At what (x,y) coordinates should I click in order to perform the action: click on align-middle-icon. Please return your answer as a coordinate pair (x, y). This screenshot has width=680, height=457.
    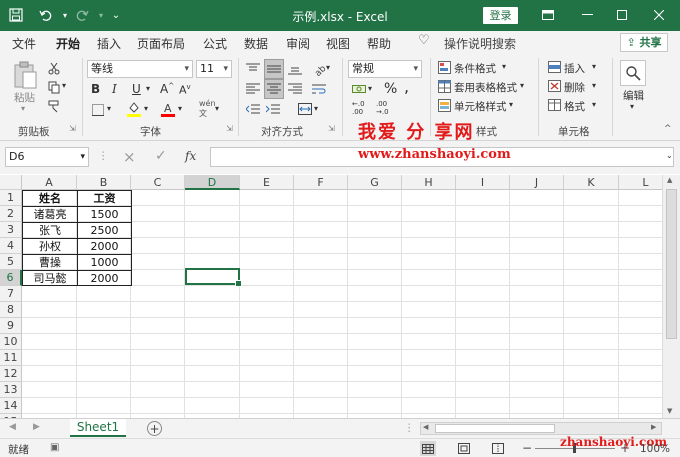
    Looking at the image, I should click on (274, 69).